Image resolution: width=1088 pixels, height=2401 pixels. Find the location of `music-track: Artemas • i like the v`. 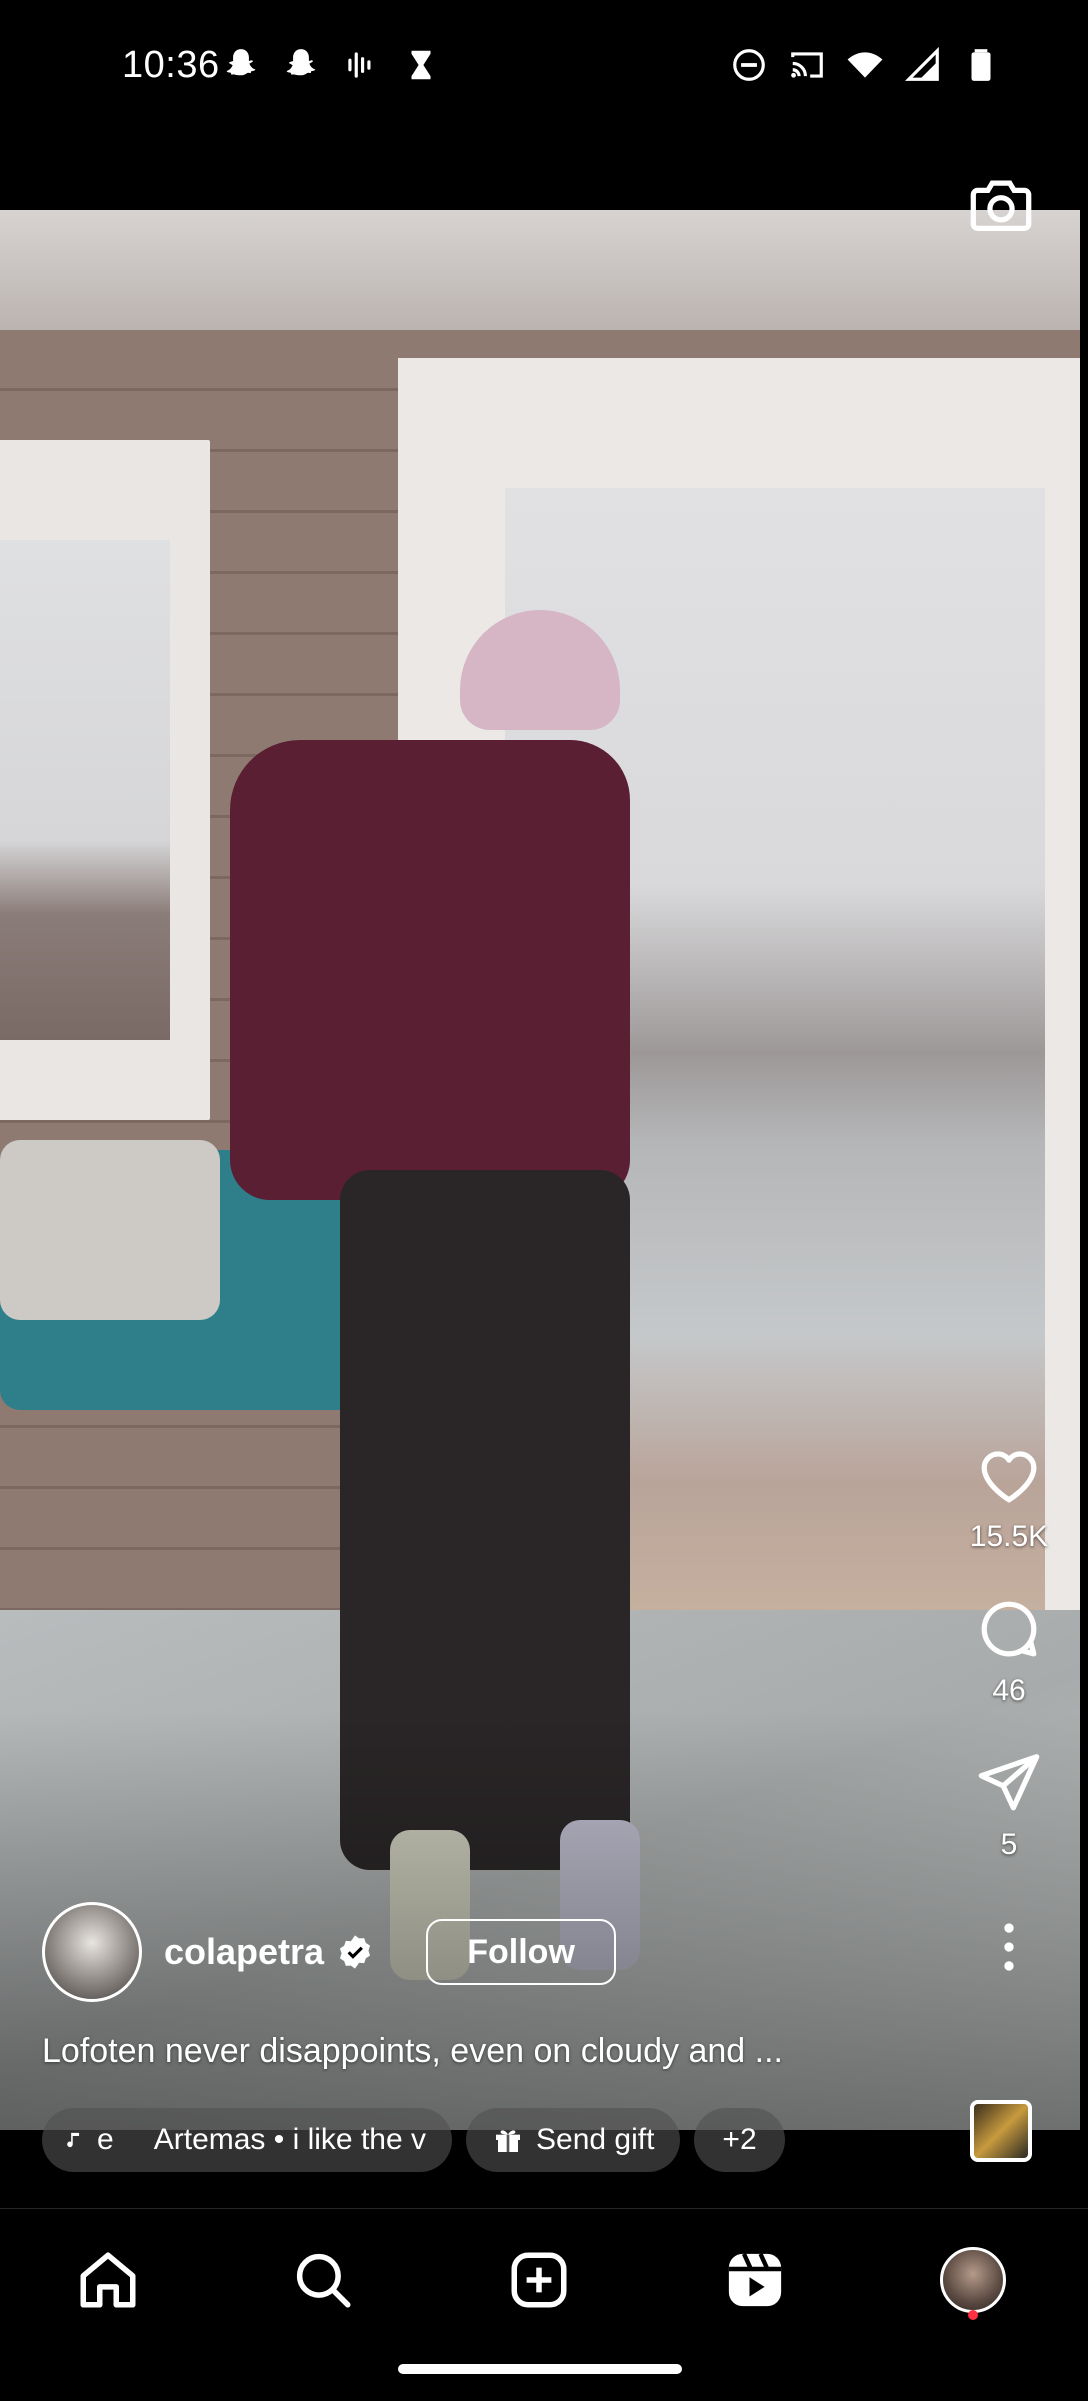

music-track: Artemas • i like the v is located at coordinates (289, 2139).